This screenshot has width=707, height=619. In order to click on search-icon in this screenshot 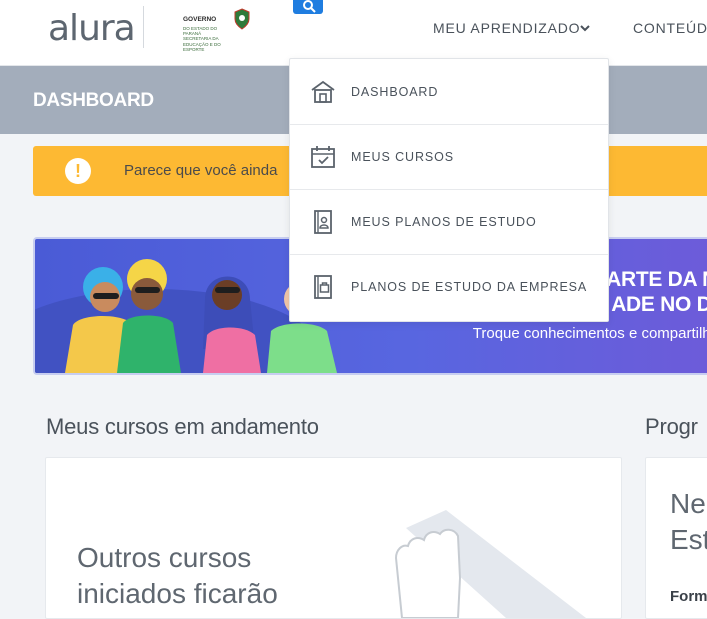, I will do `click(309, 6)`.